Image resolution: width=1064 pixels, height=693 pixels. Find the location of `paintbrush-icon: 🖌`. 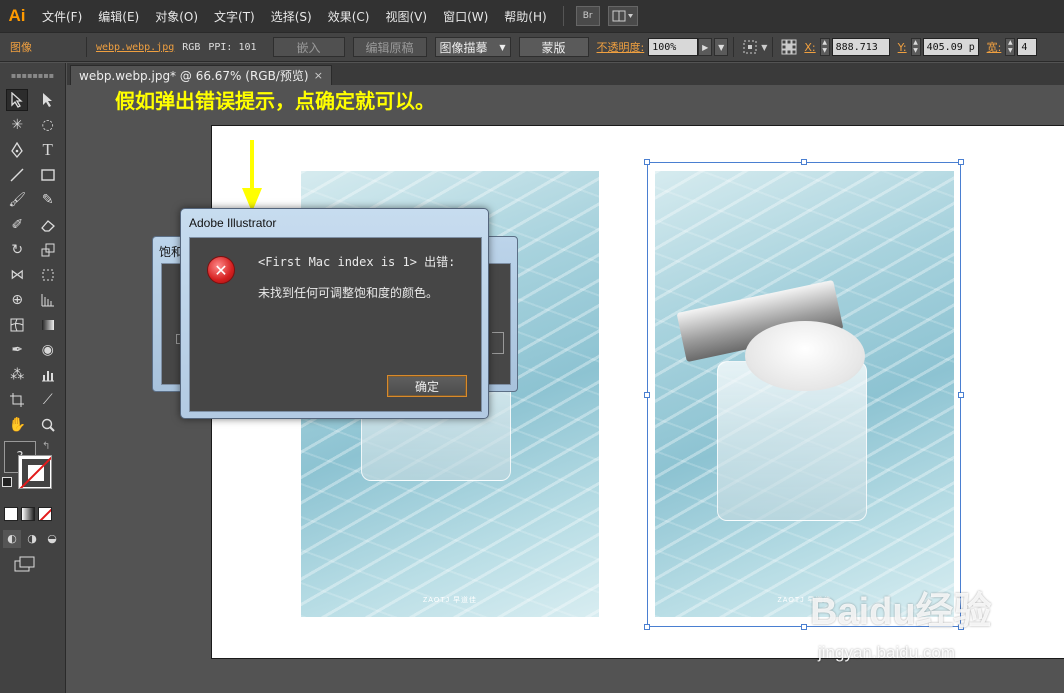

paintbrush-icon: 🖌 is located at coordinates (17, 199).